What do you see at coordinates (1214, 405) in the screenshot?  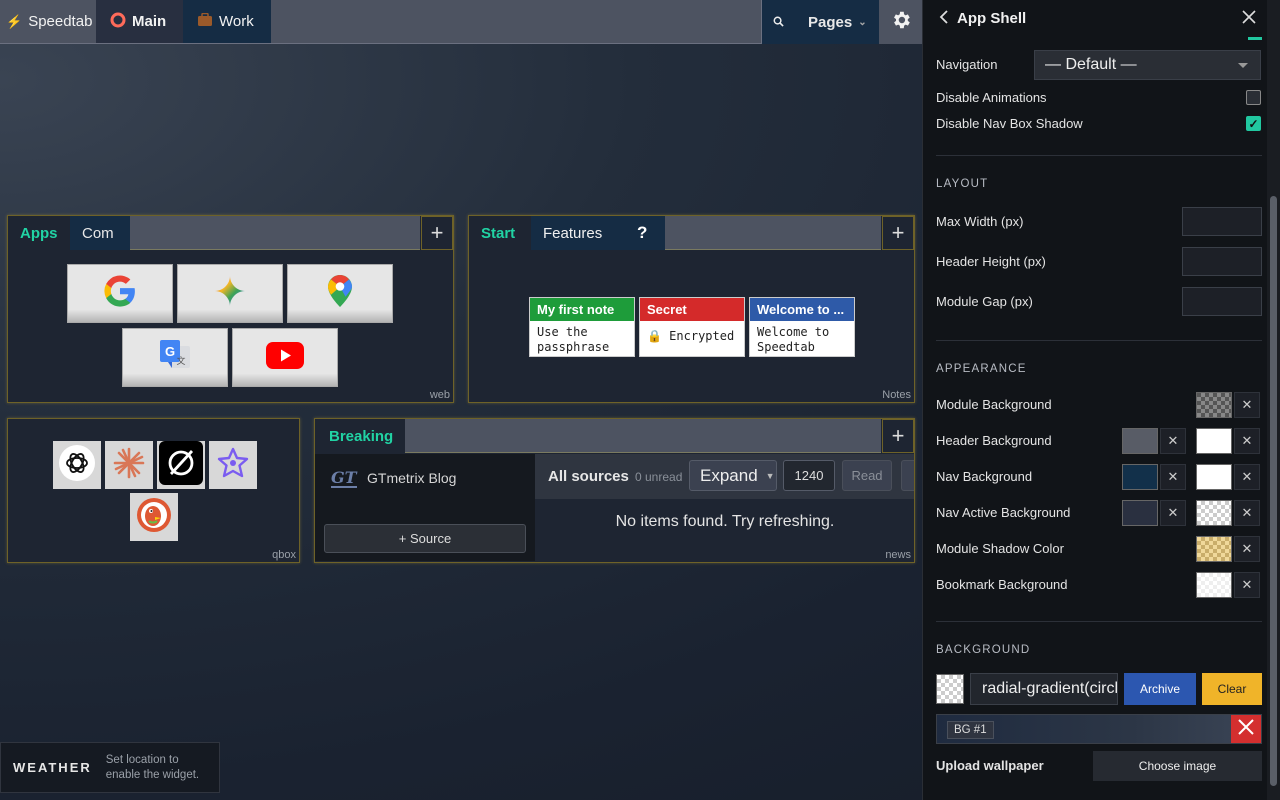 I see `module-background-swatch` at bounding box center [1214, 405].